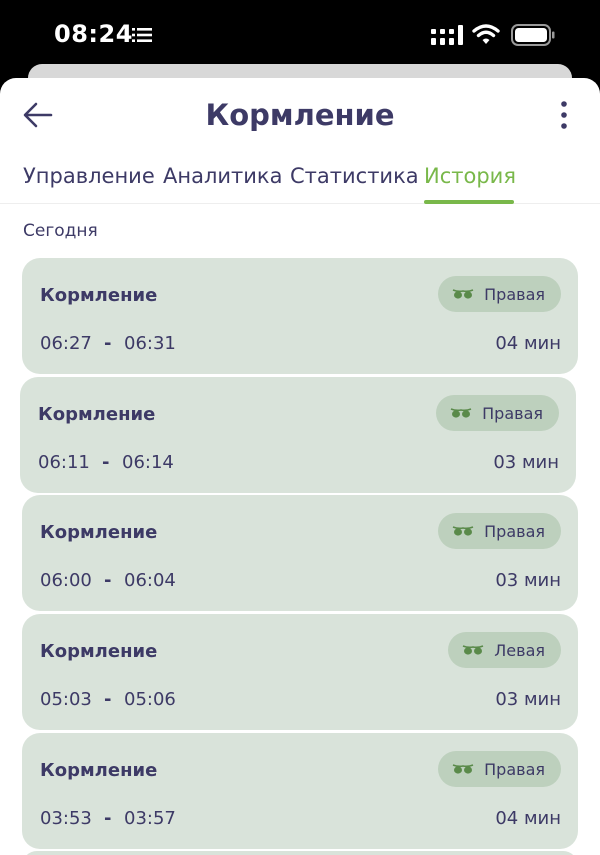  I want to click on start-time: 06:11, so click(64, 462).